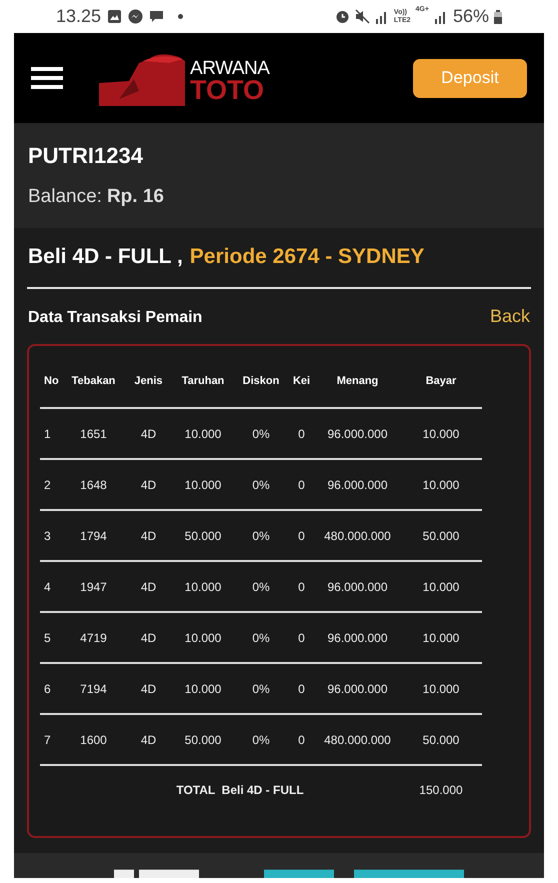 The image size is (558, 883). Describe the element at coordinates (261, 381) in the screenshot. I see `column-header: Diskon` at that location.